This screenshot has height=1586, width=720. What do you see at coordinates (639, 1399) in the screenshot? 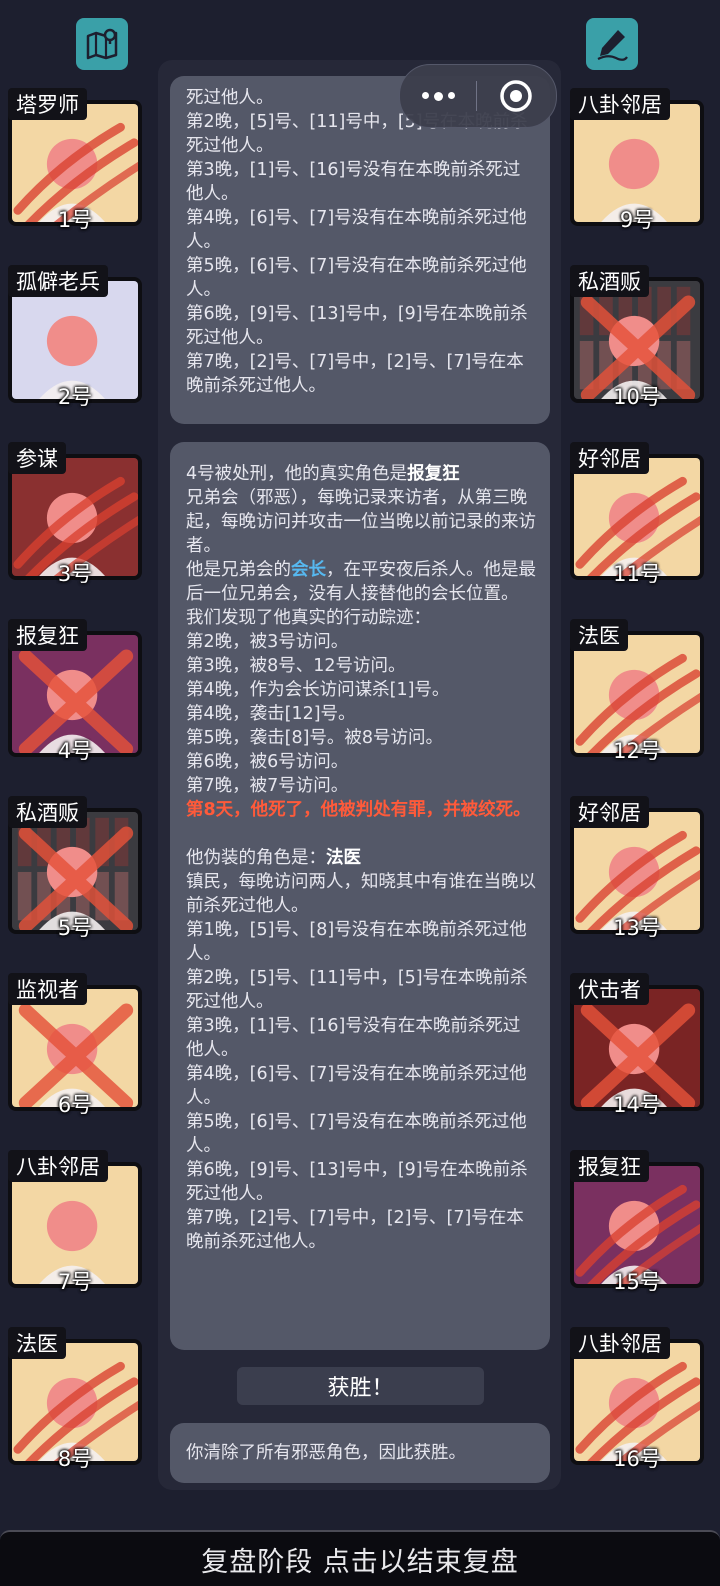
I see `player-card: 八卦邻居 16号` at bounding box center [639, 1399].